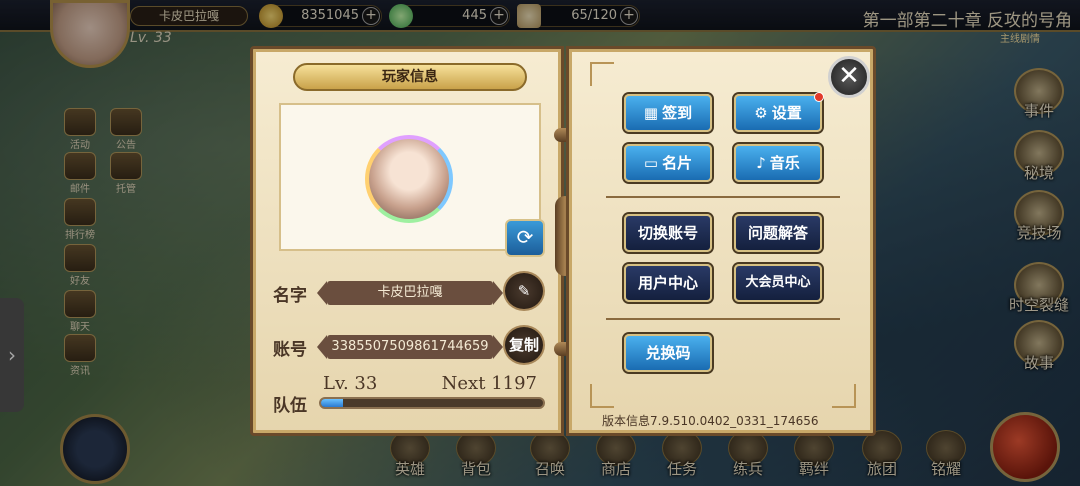  What do you see at coordinates (350, 383) in the screenshot?
I see `team-level: Lv. 33` at bounding box center [350, 383].